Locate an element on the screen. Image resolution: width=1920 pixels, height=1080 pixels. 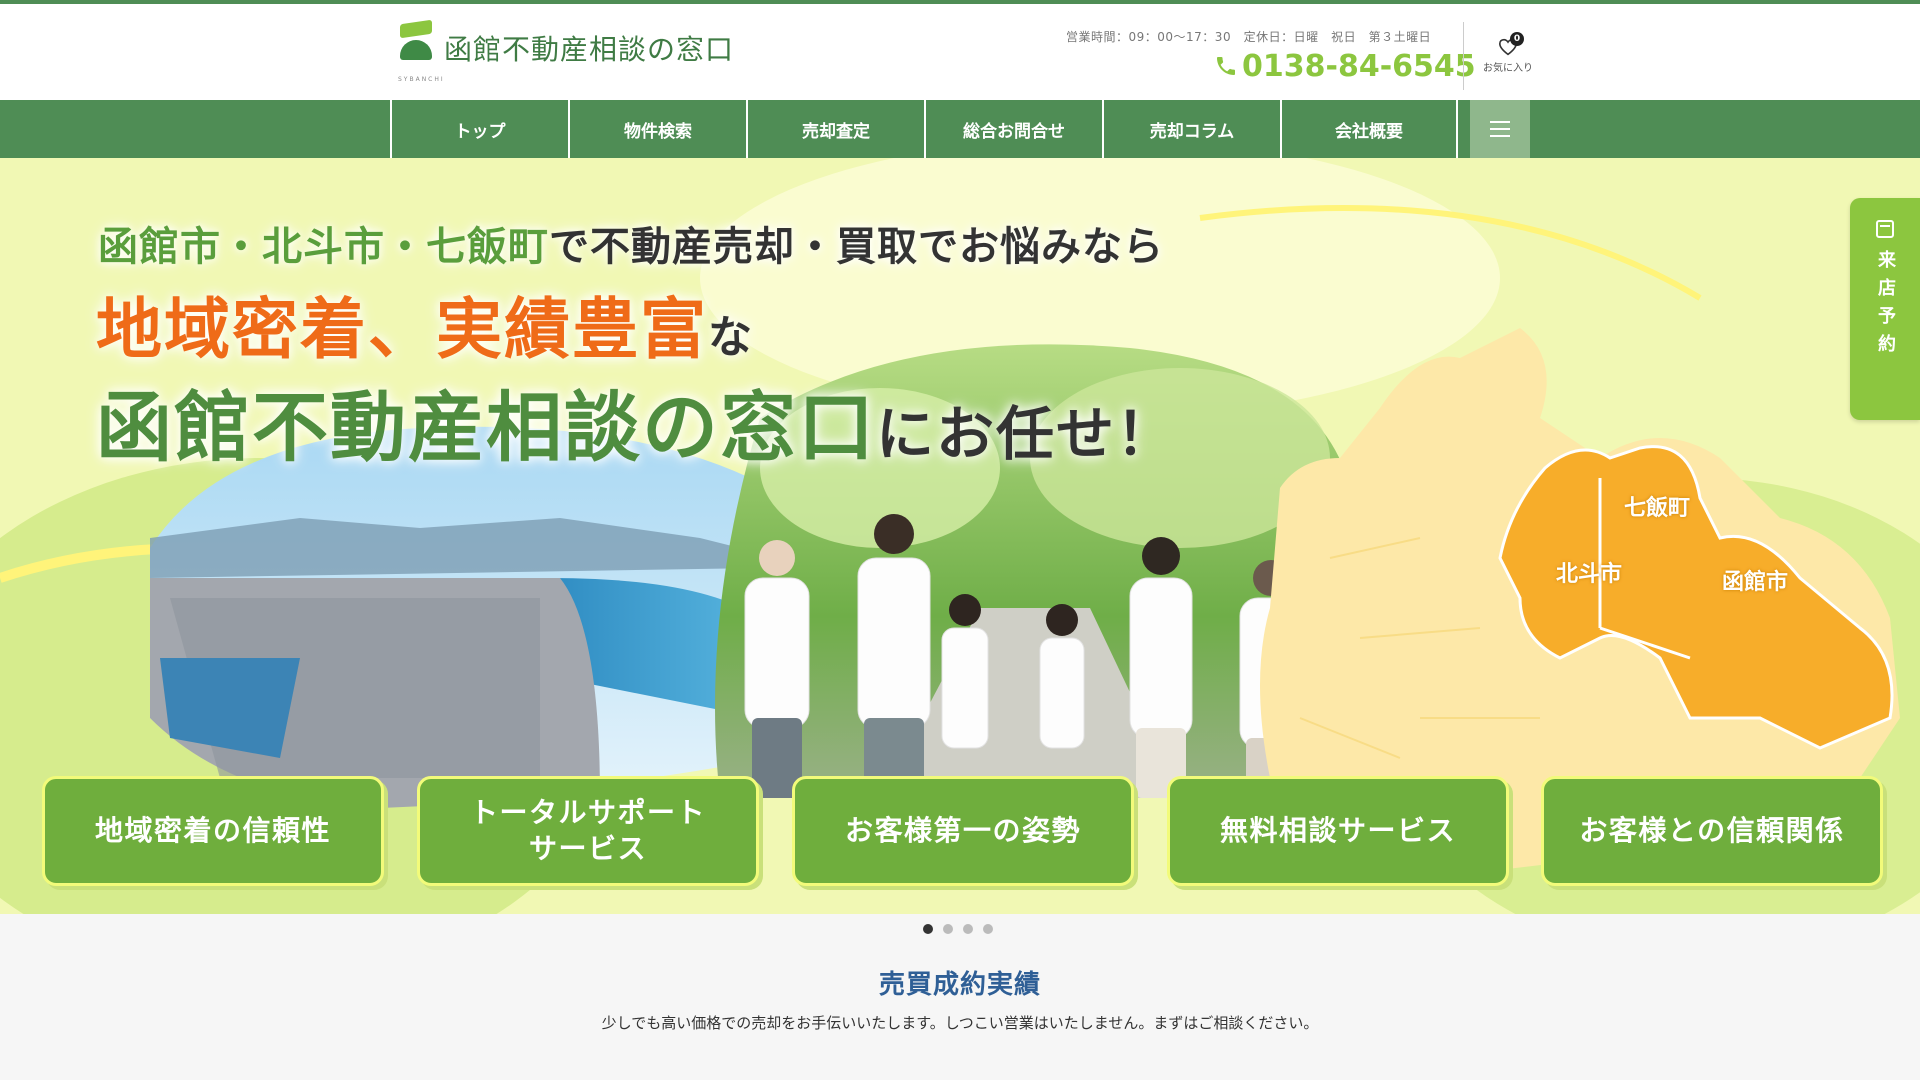
favorites-label: お気に入り is located at coordinates (1508, 68).